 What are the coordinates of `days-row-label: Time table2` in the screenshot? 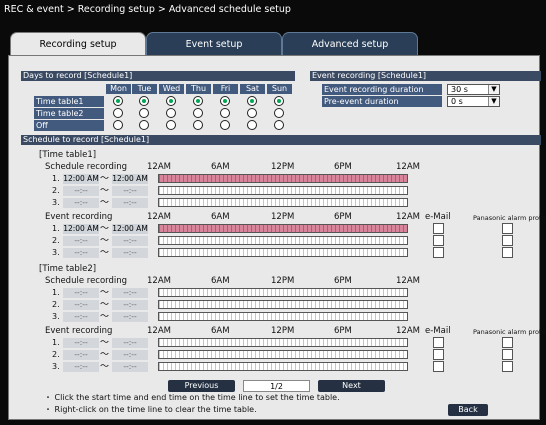 It's located at (69, 113).